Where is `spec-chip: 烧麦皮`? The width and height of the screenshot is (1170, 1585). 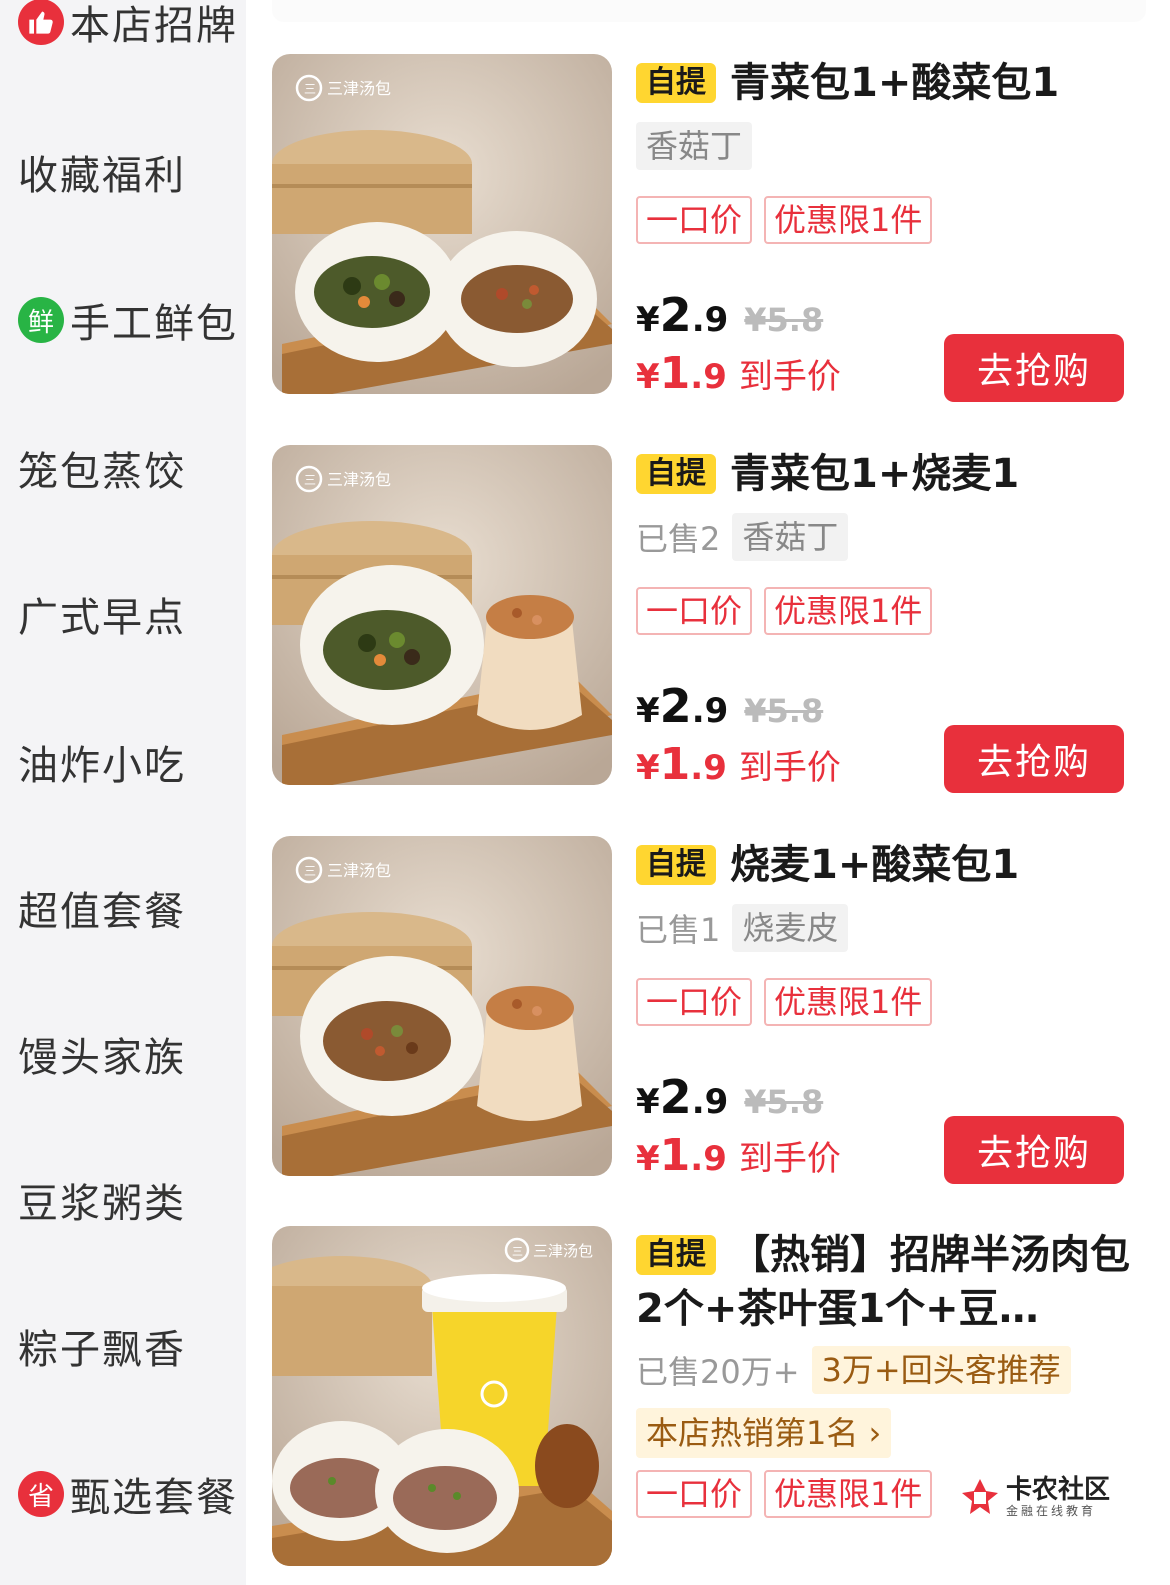
spec-chip: 烧麦皮 is located at coordinates (790, 928).